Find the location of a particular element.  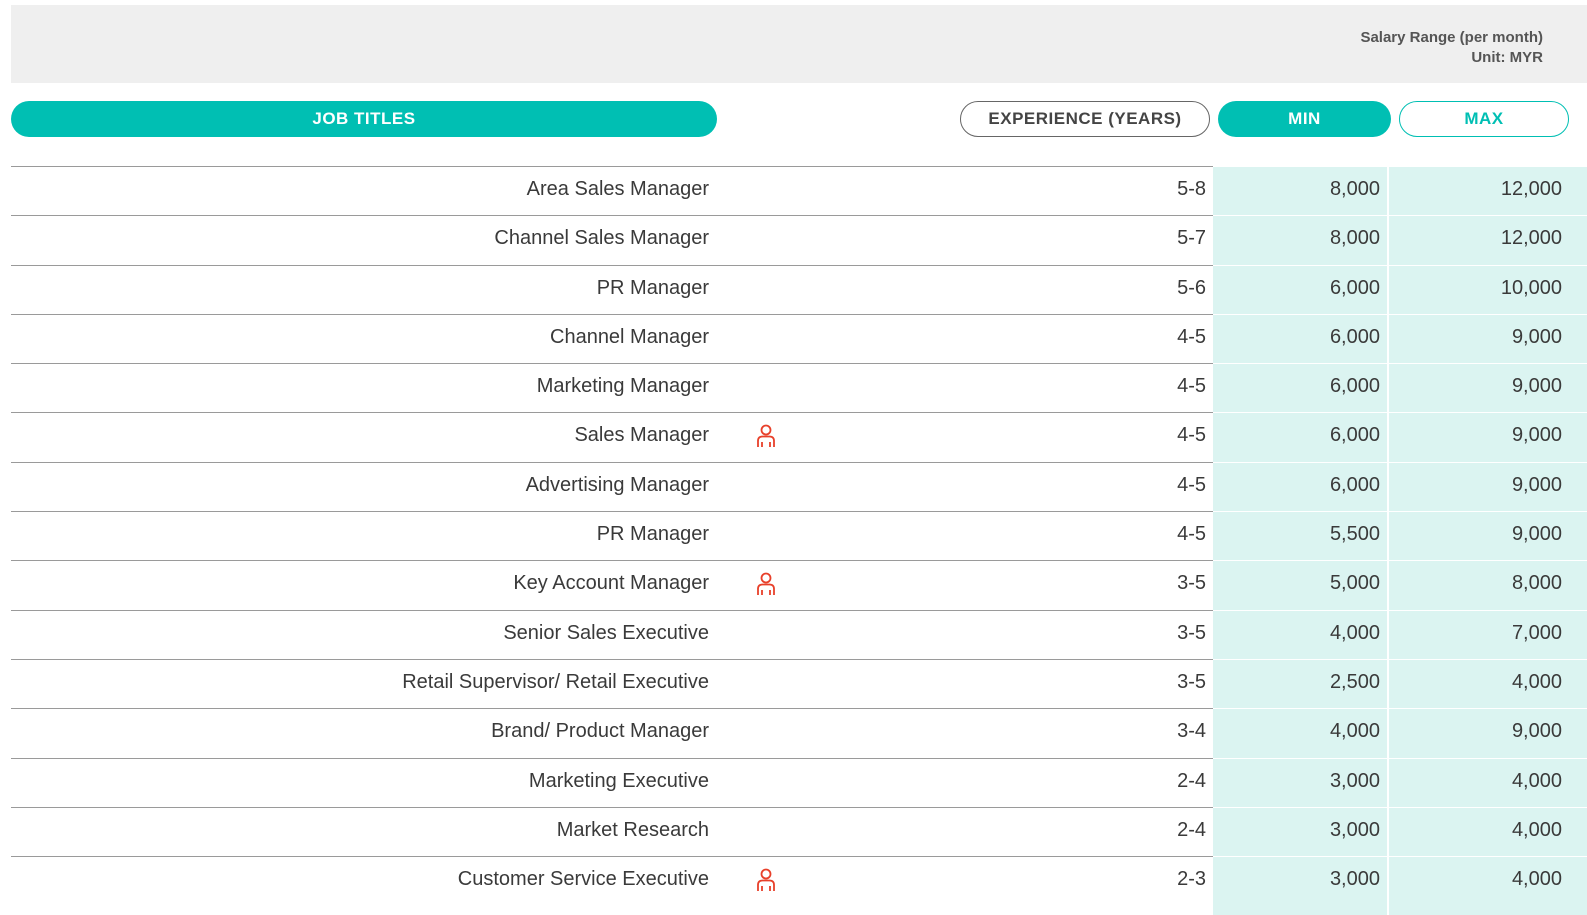

min-salary-cell: 5,000 is located at coordinates (1354, 583).